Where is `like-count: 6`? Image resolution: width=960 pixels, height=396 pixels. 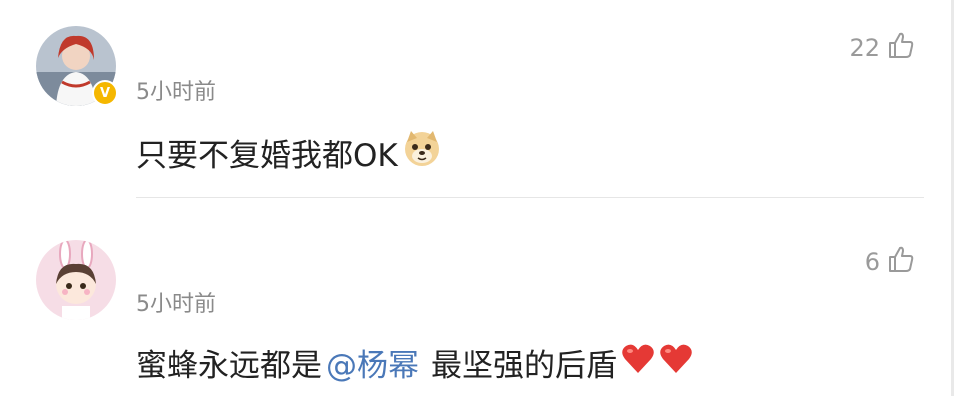 like-count: 6 is located at coordinates (872, 262).